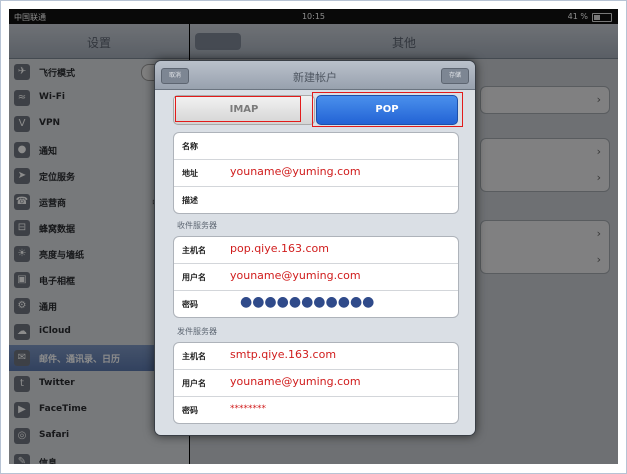  What do you see at coordinates (295, 171) in the screenshot?
I see `address-field: youname@yuming.com` at bounding box center [295, 171].